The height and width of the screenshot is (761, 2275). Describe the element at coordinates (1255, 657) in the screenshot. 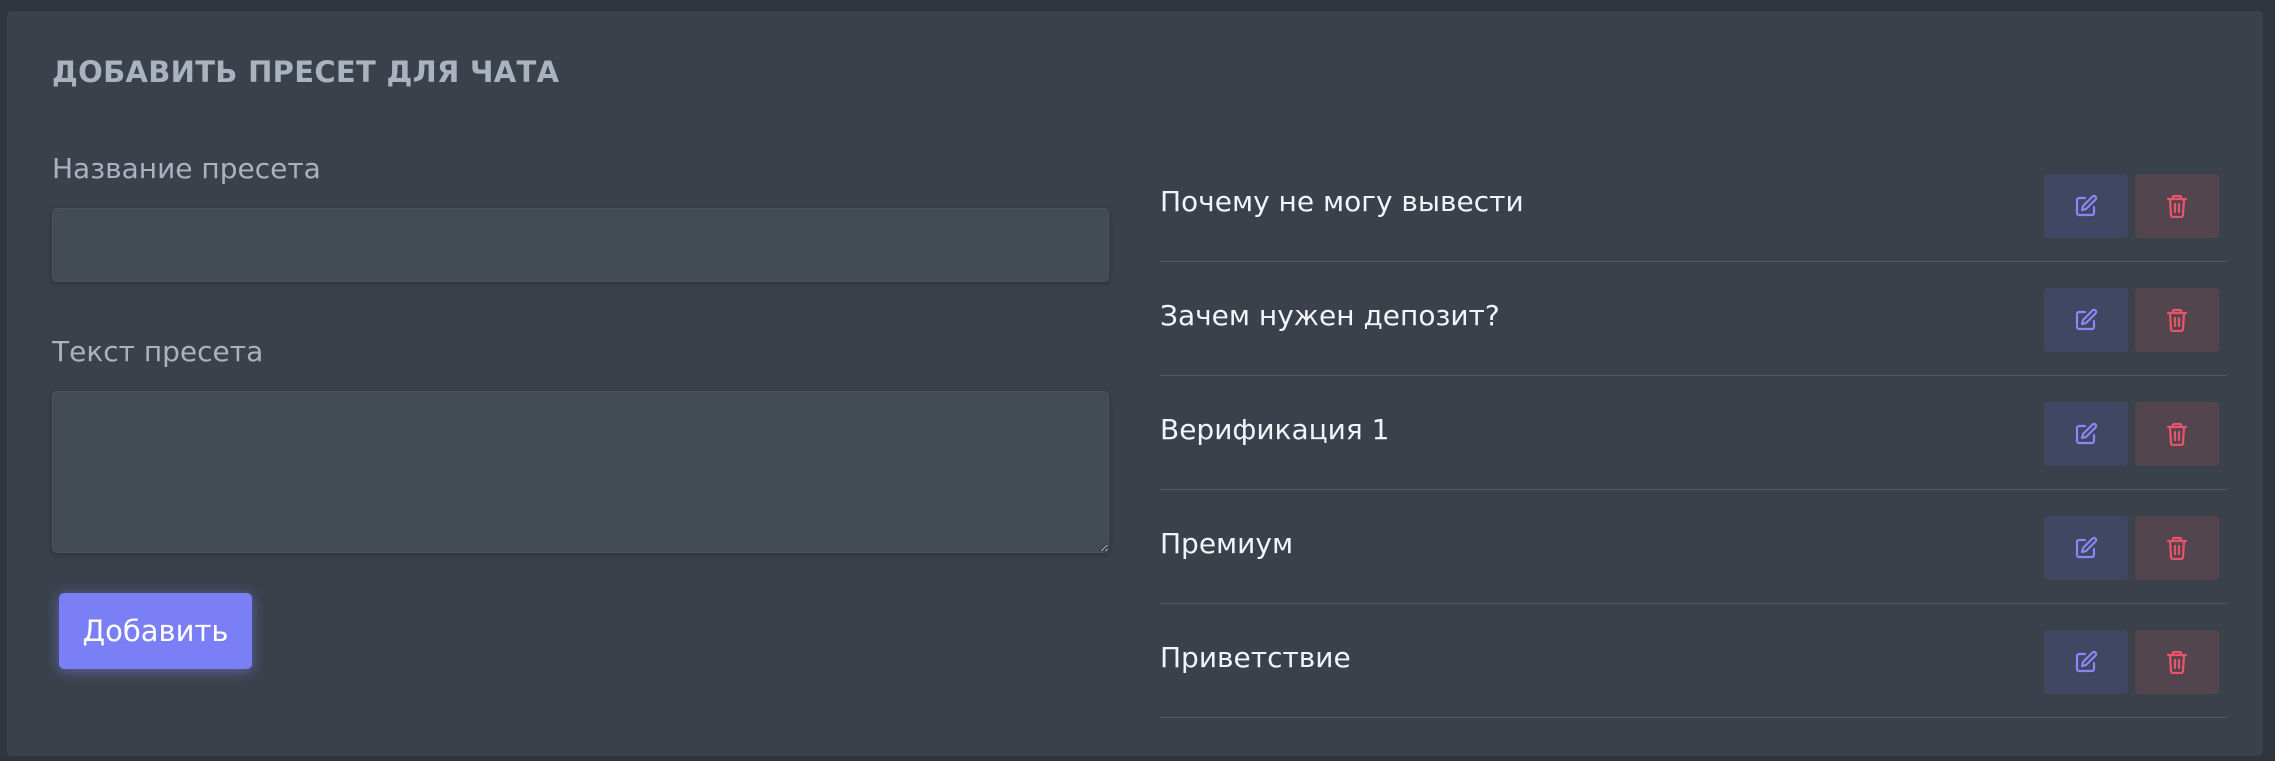

I see `preset-name: Приветствие` at that location.